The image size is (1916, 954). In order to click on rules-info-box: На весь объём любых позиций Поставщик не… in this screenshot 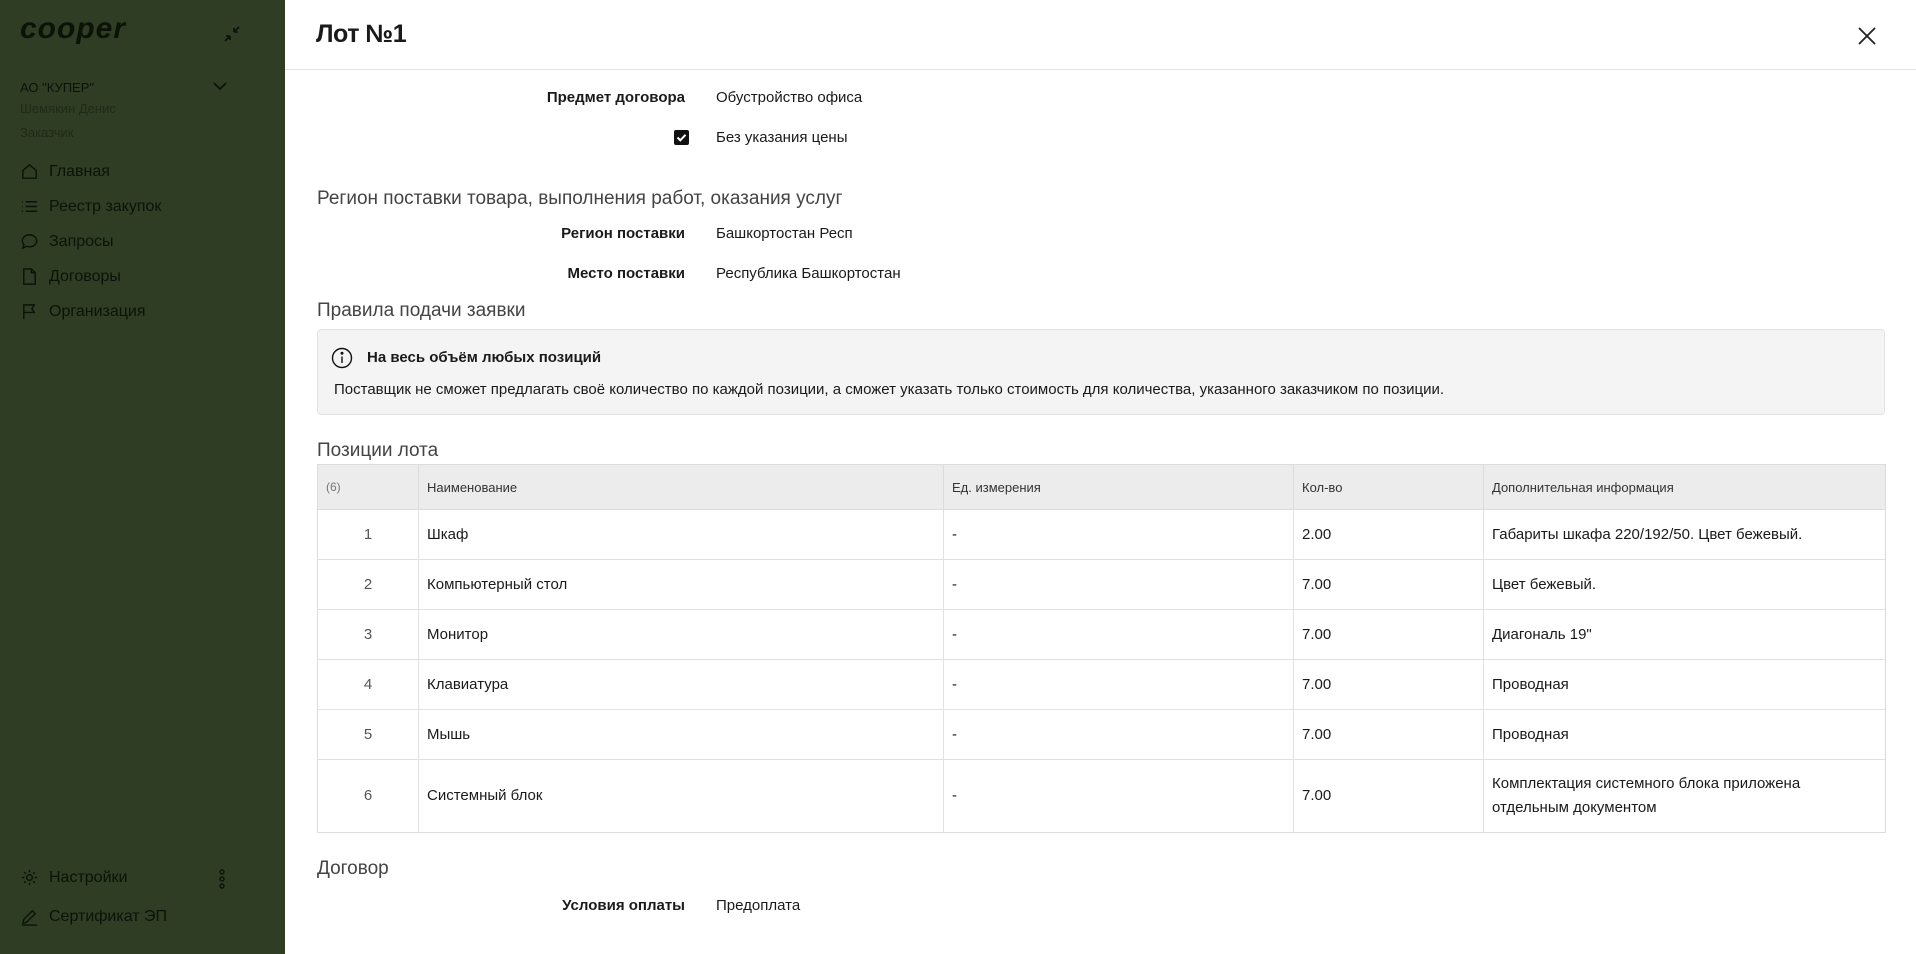, I will do `click(1101, 372)`.